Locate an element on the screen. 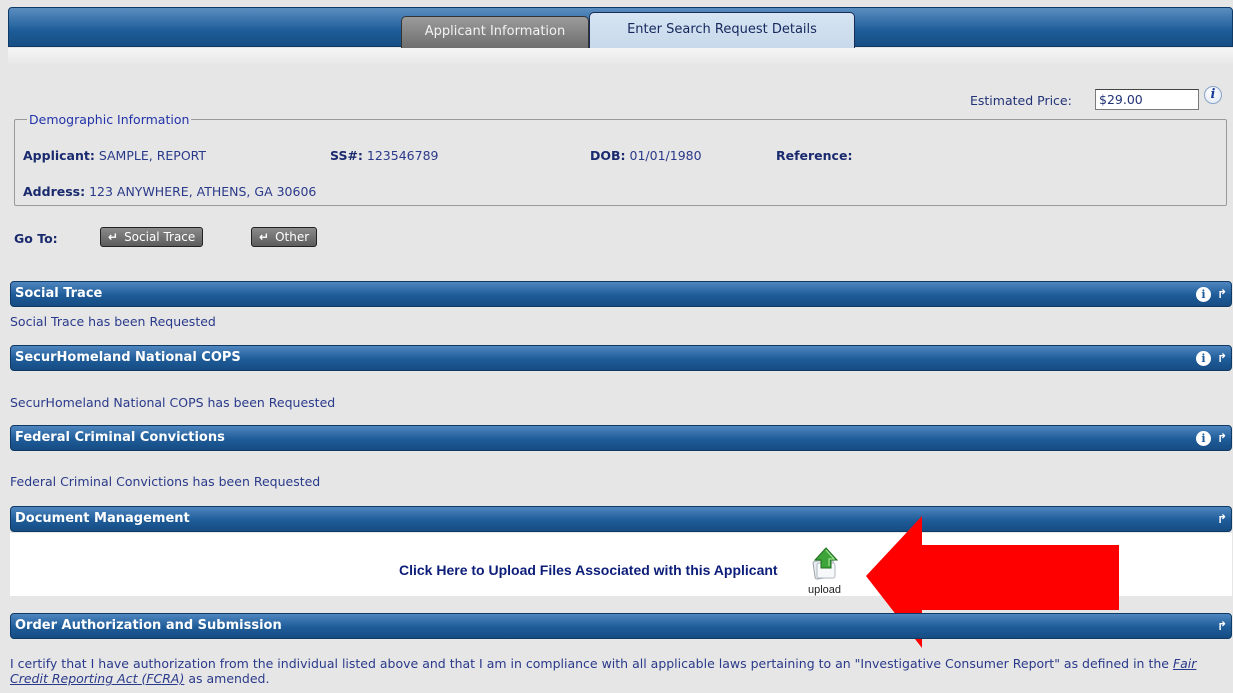 The image size is (1233, 693). address-field: Address: 123 ANYWHERE, ATHENS, GA 30606 is located at coordinates (169, 191).